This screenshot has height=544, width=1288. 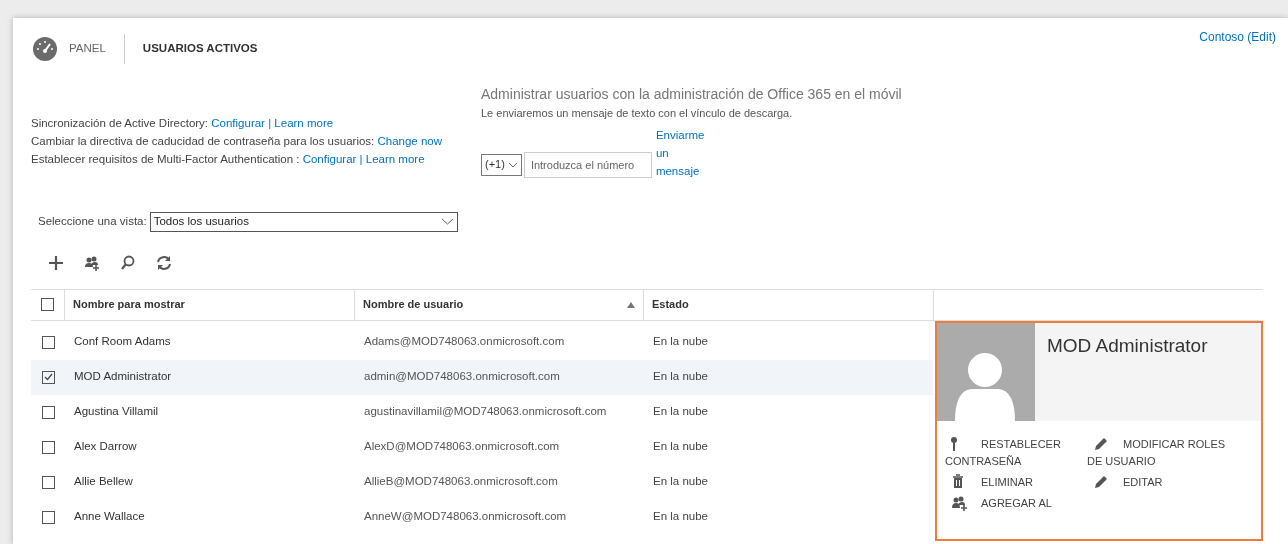 I want to click on mobile-admin-subtitle: Le enviaremos un mensaje de texto con el vínculo de descarga., so click(x=637, y=113).